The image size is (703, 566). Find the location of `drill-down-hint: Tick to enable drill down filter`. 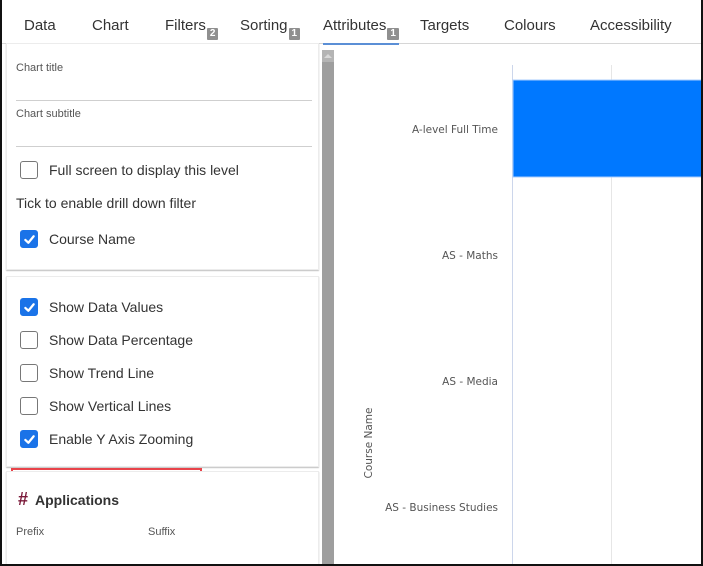

drill-down-hint: Tick to enable drill down filter is located at coordinates (106, 203).